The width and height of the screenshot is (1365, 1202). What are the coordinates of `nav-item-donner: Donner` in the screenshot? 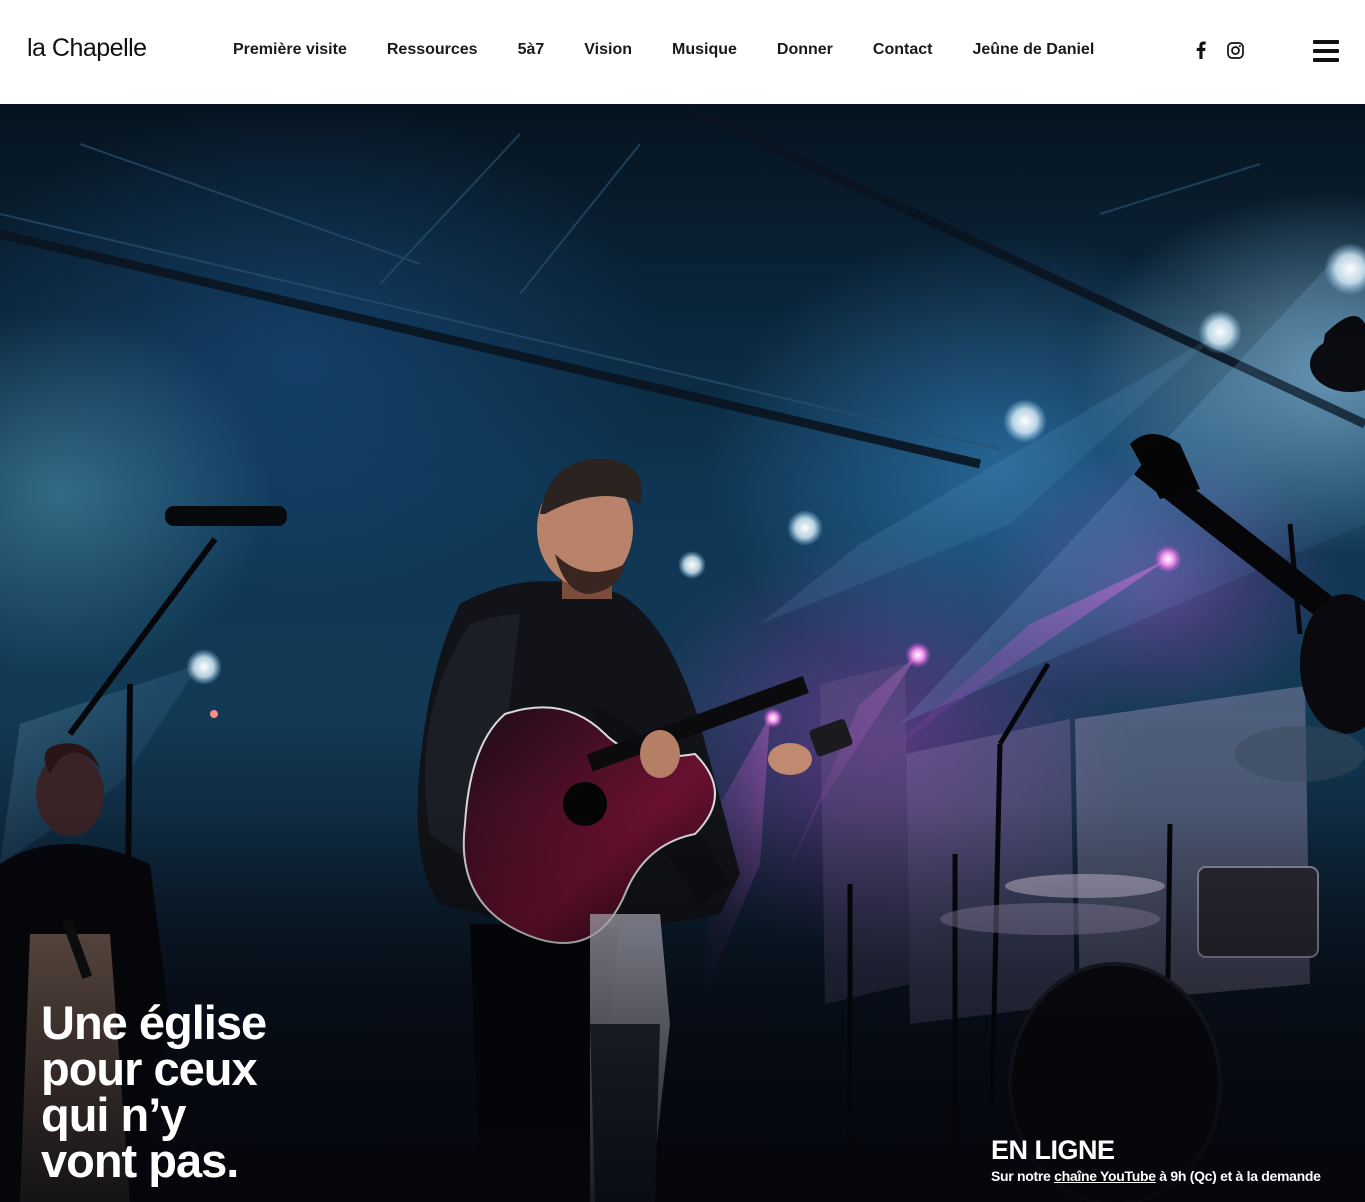 It's located at (805, 50).